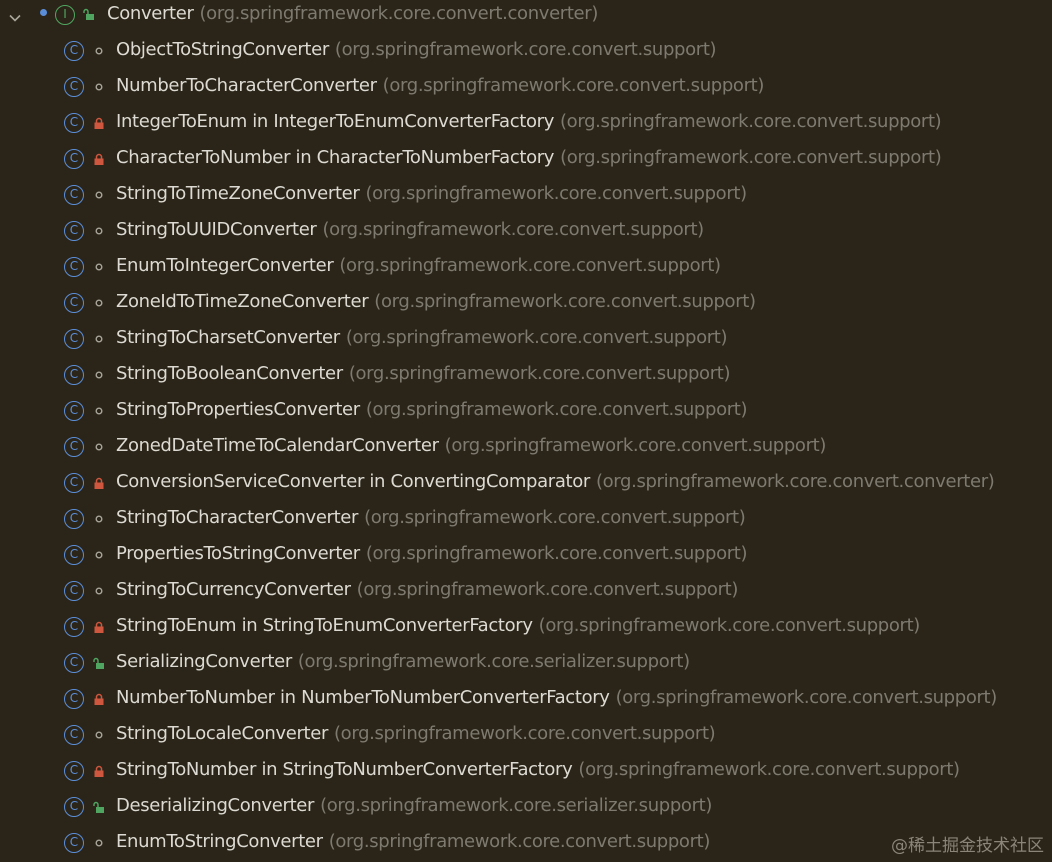 The height and width of the screenshot is (862, 1052). Describe the element at coordinates (65, 15) in the screenshot. I see `interface-icon: I` at that location.